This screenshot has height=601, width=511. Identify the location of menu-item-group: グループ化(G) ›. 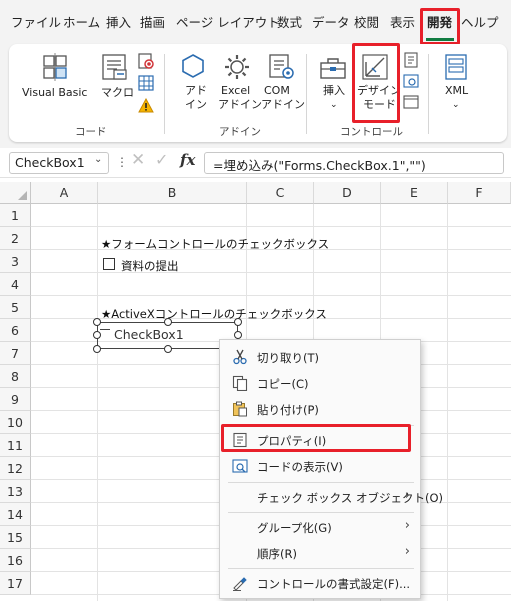
(320, 527).